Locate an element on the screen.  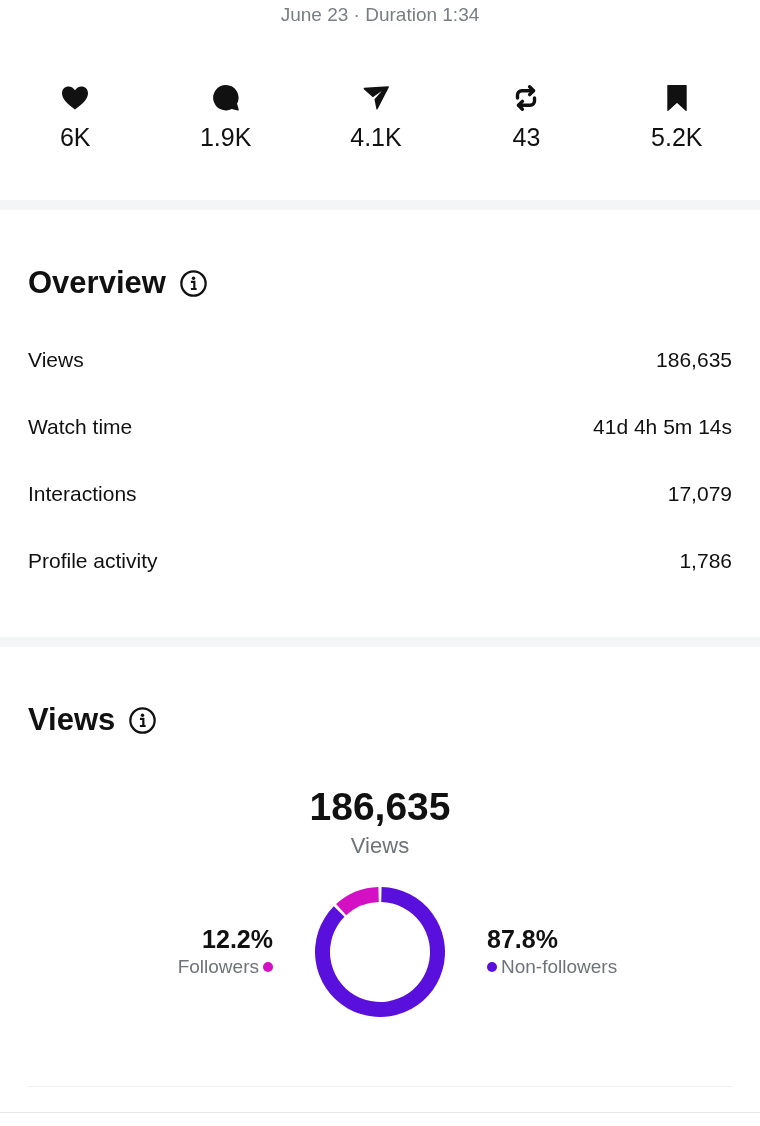
paper-plane-icon is located at coordinates (376, 98).